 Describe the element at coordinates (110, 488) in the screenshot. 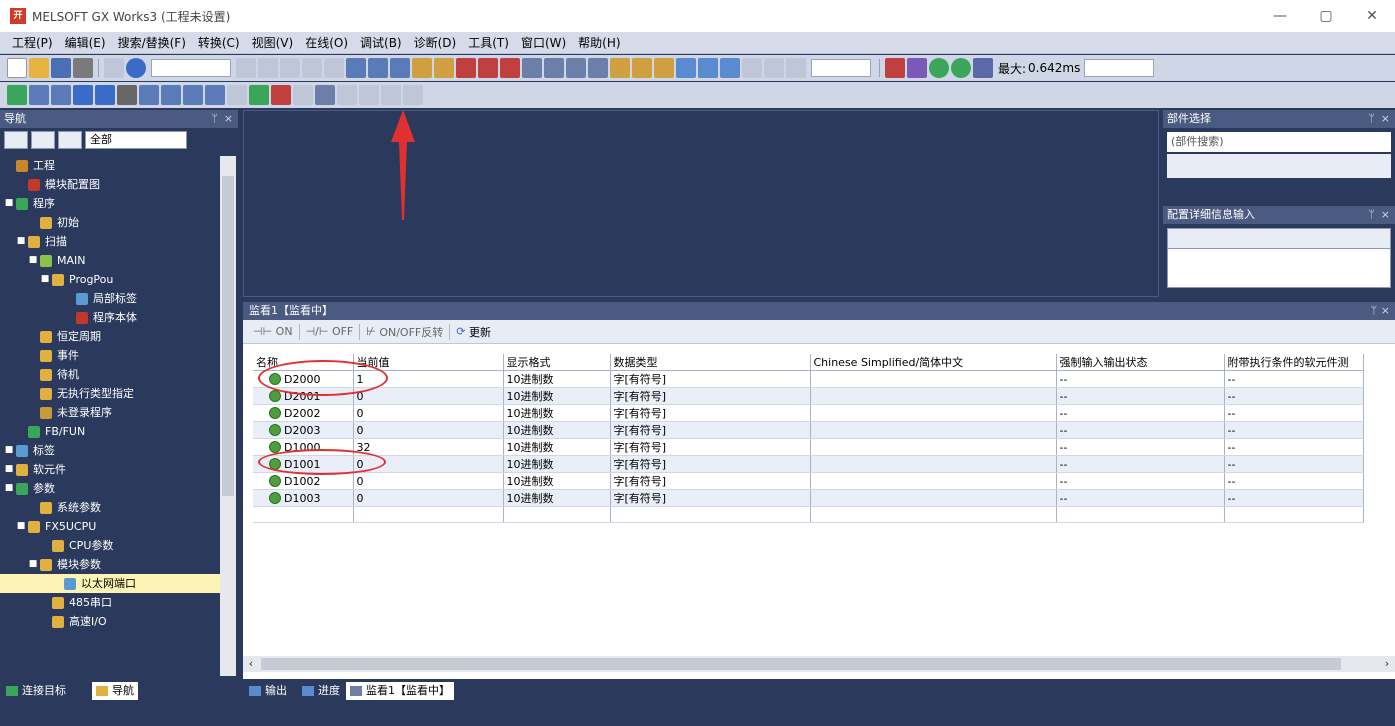

I see `tree-item: ■ 参数` at that location.